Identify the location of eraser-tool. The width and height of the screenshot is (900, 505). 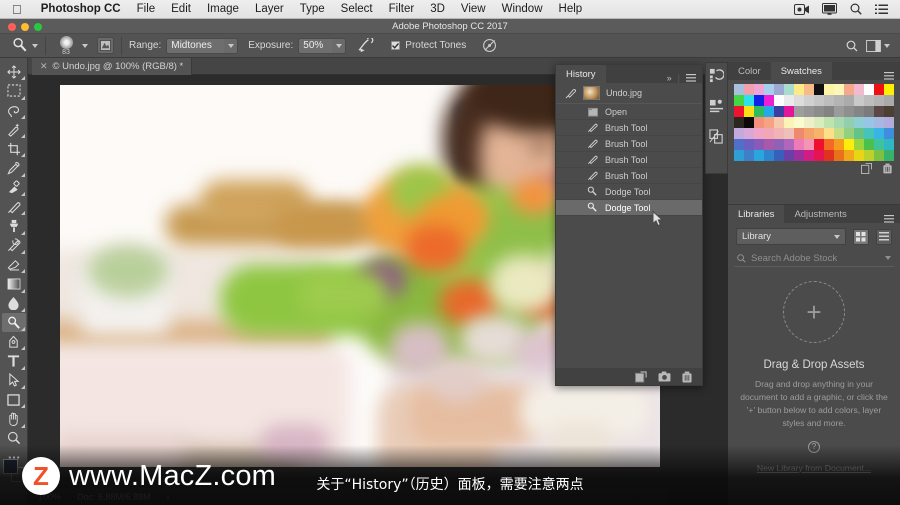
(14, 264).